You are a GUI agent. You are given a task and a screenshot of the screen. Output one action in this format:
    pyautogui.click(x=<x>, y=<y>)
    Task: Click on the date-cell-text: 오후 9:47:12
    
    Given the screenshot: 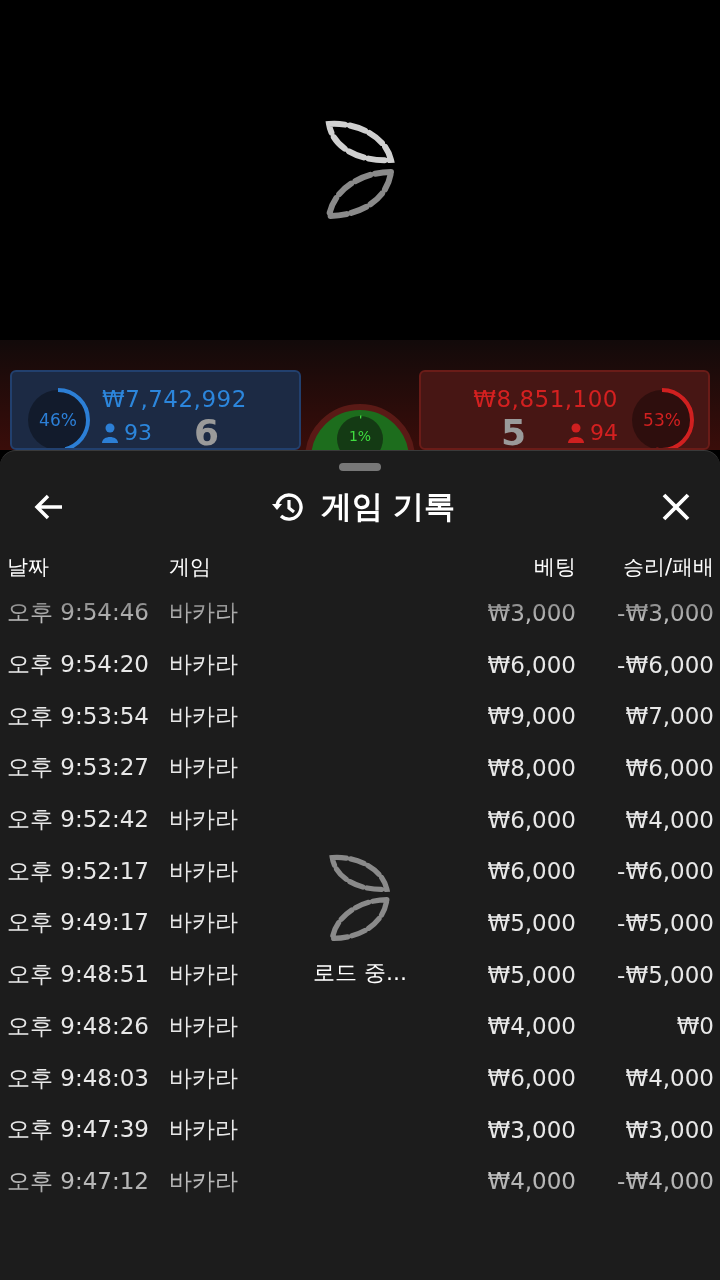 What is the action you would take?
    pyautogui.click(x=78, y=1181)
    